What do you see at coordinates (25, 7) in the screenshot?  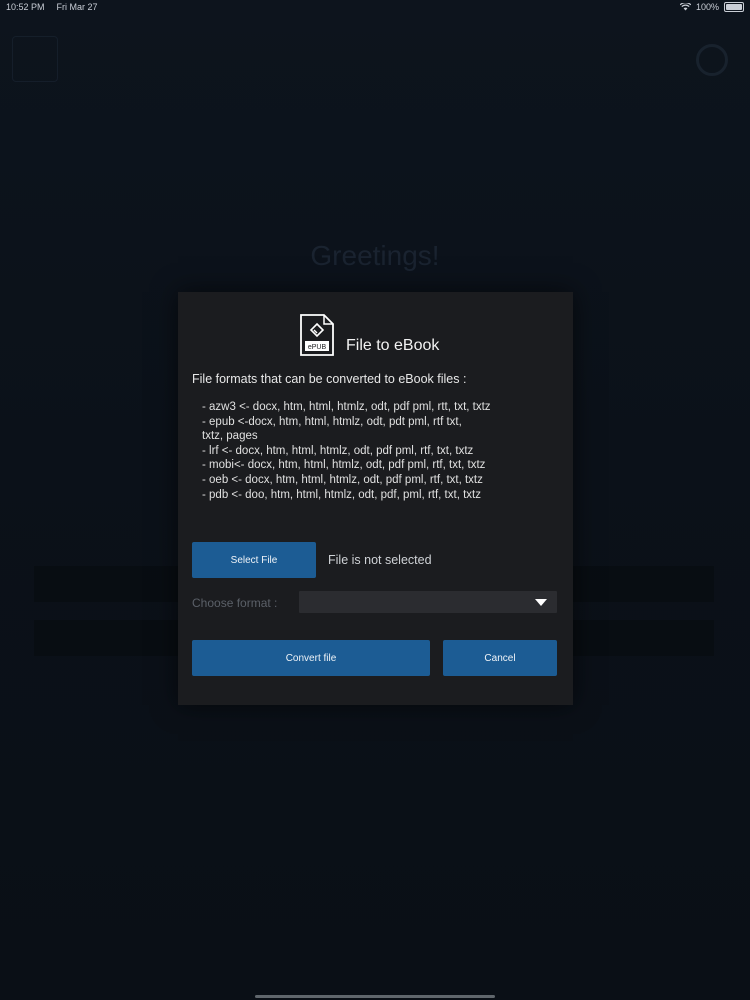 I see `status-time: 10:52 PM` at bounding box center [25, 7].